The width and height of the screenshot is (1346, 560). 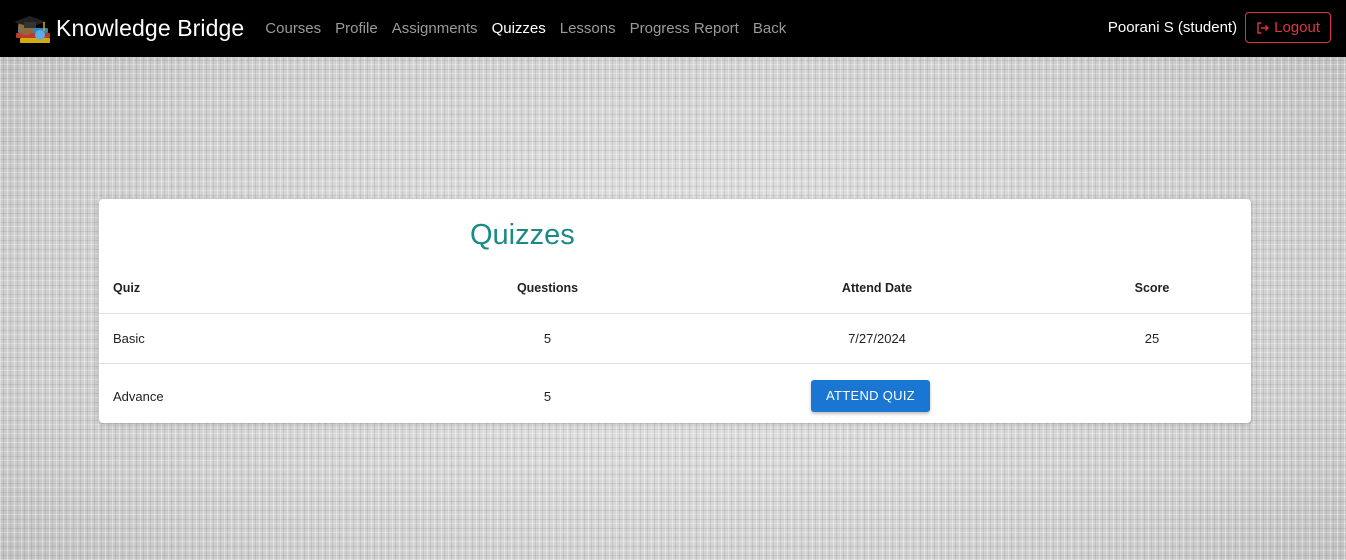 I want to click on logout-icon, so click(x=1263, y=27).